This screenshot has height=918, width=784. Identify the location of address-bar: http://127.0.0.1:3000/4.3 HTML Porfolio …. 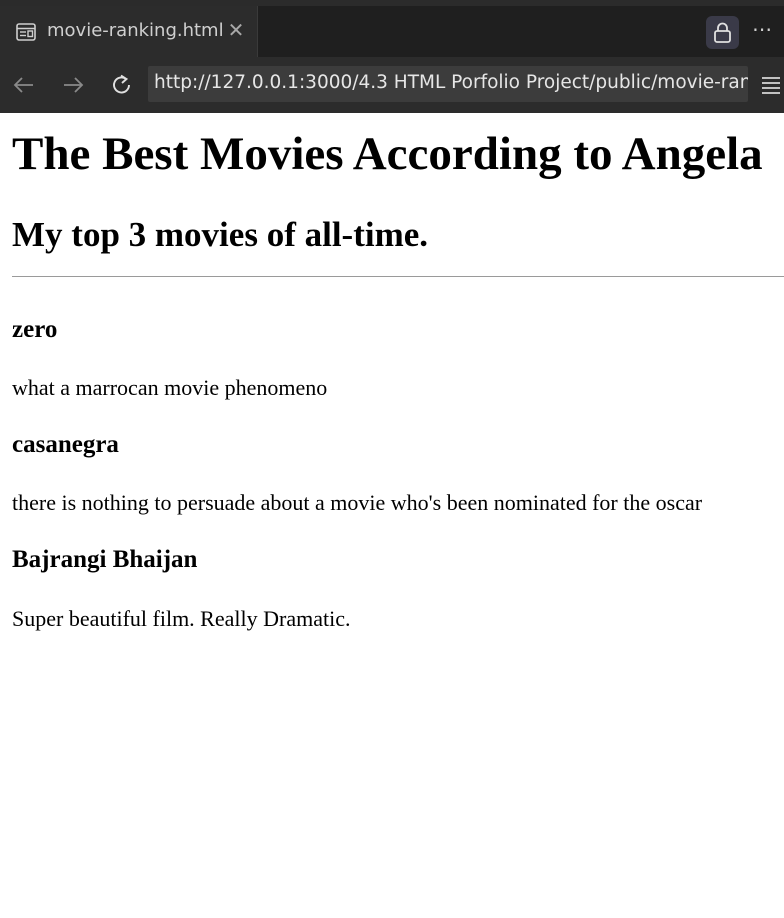
(448, 84).